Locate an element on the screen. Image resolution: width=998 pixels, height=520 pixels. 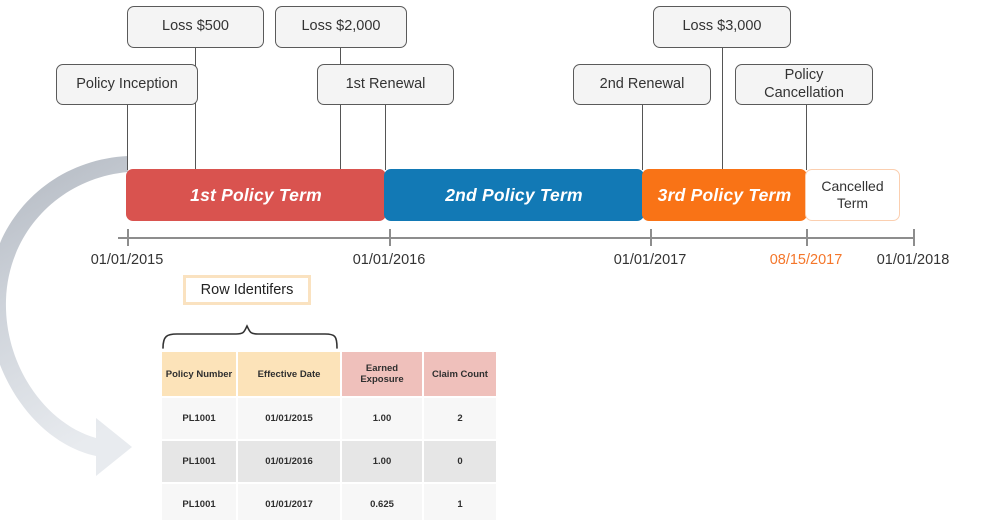
event-label-second-renewal: 2nd Renewal is located at coordinates (642, 83).